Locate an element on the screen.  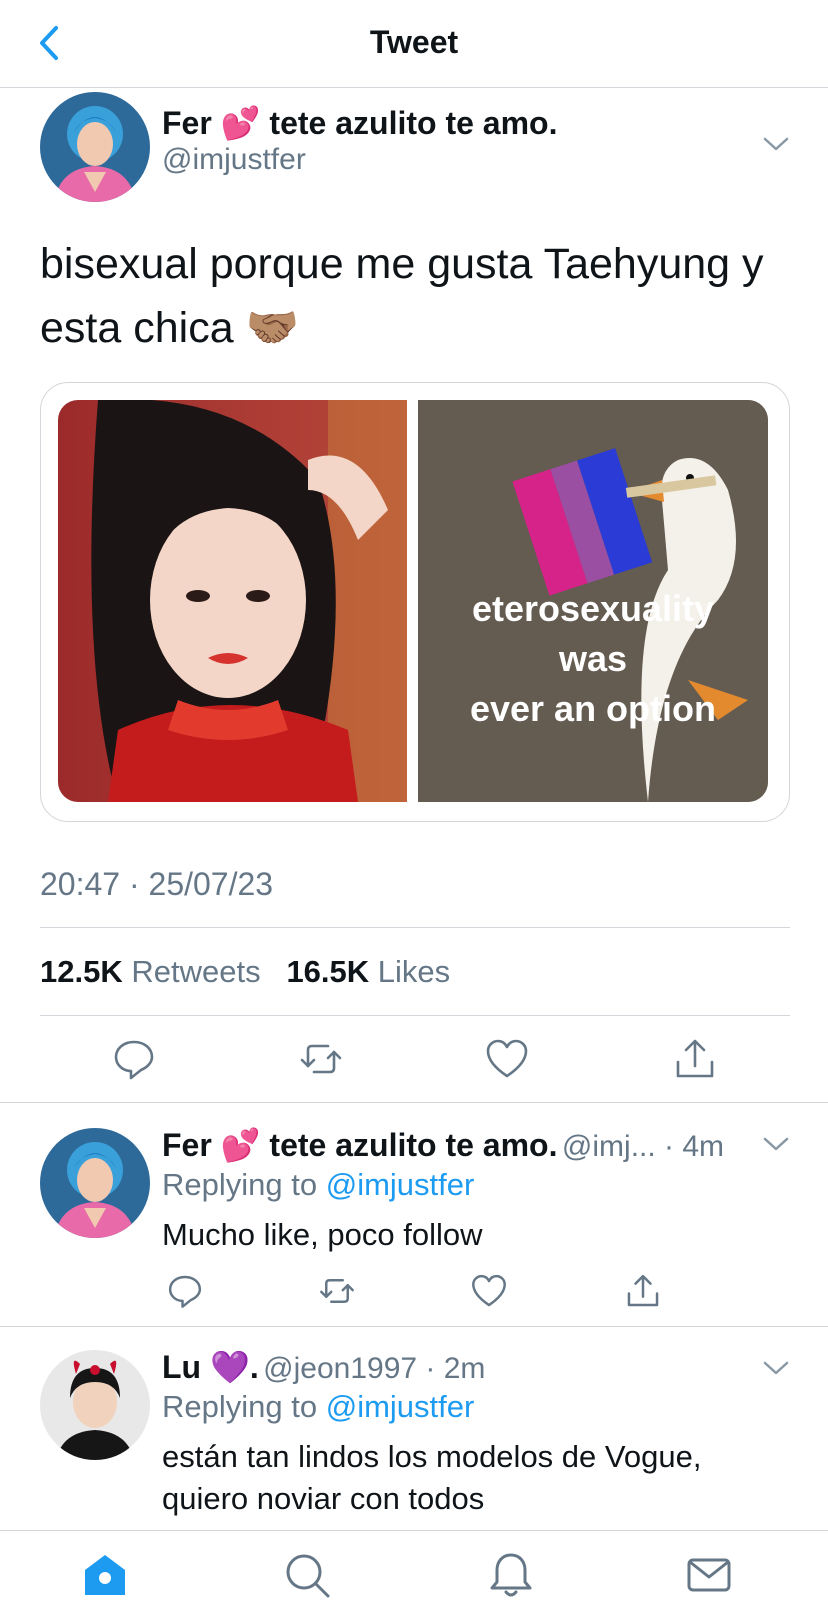
tab-notifications is located at coordinates (511, 1575).